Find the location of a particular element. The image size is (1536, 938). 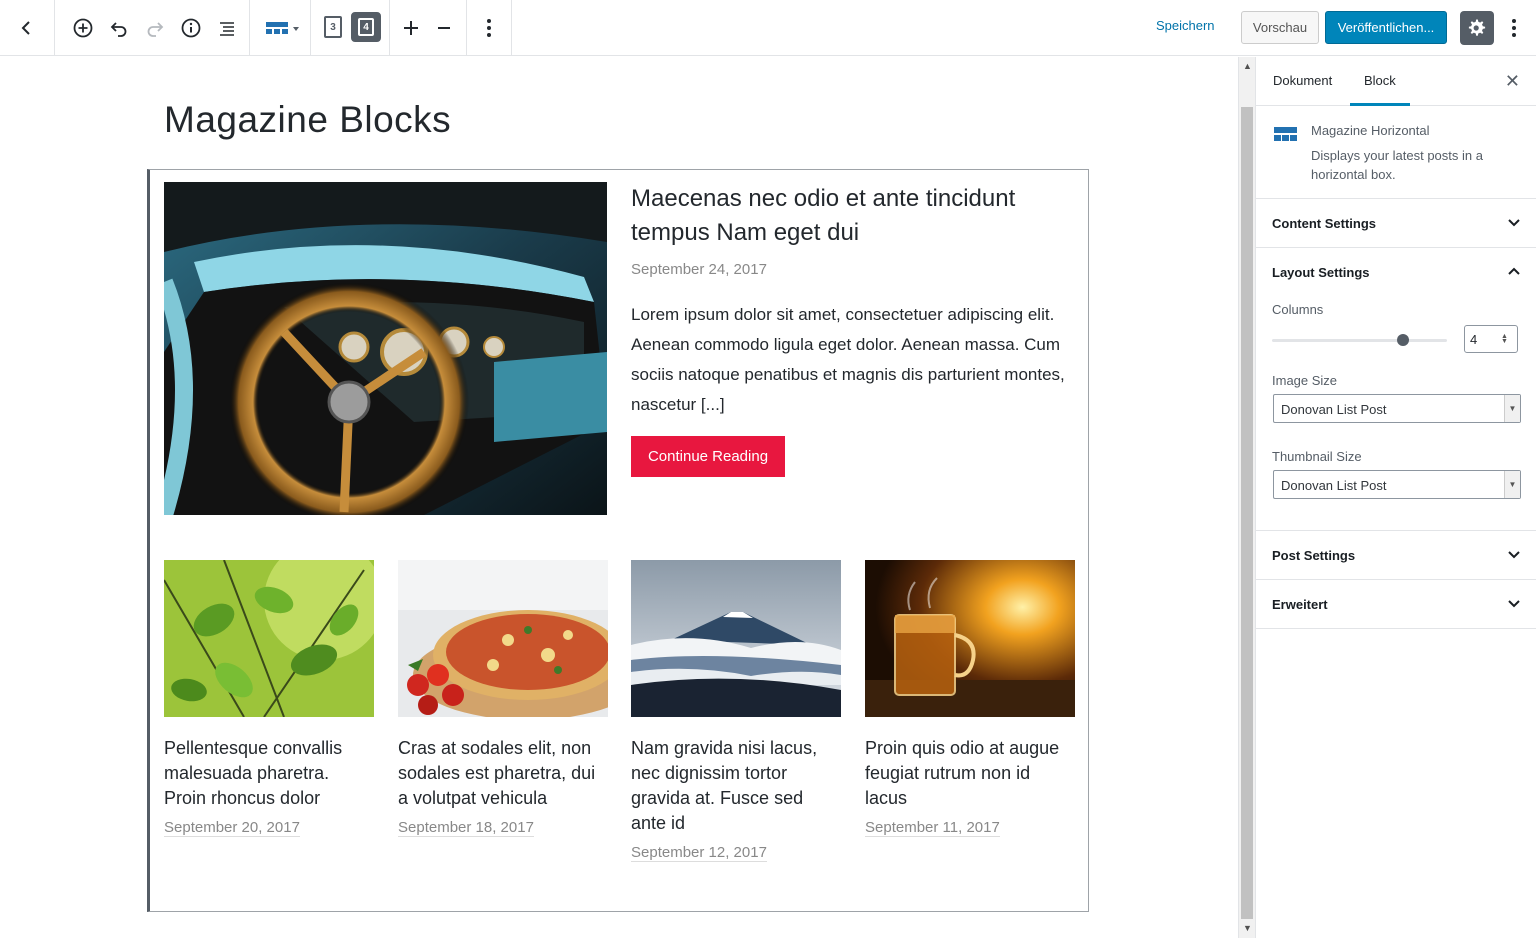

panel-title: Content Settings is located at coordinates (1324, 223).